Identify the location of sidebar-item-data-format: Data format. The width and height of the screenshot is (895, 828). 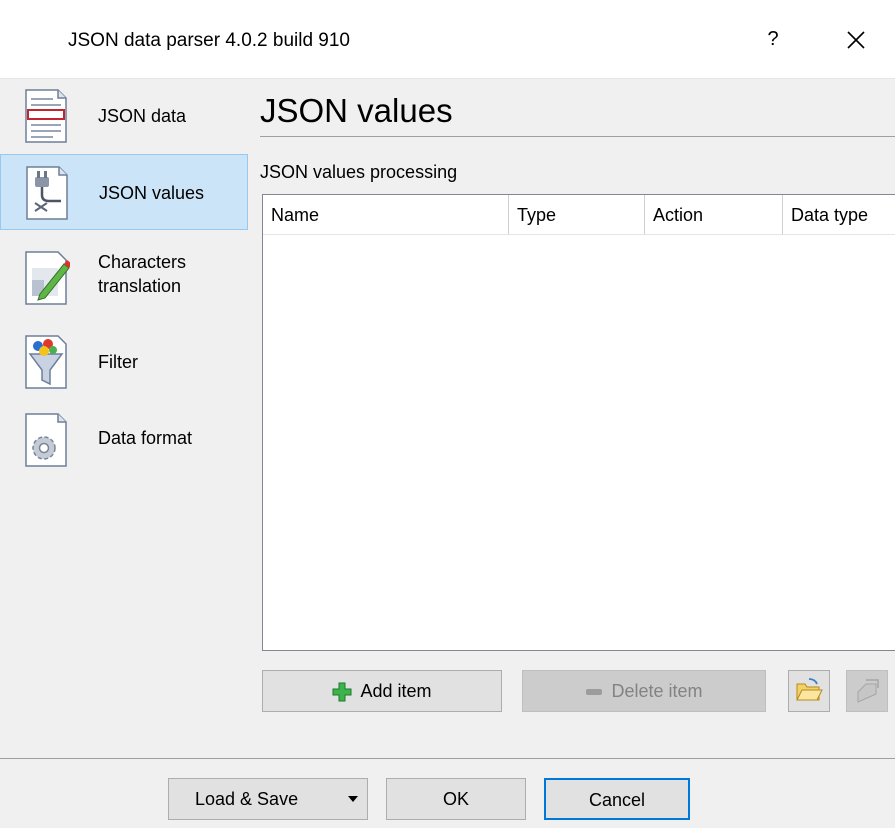
(124, 442).